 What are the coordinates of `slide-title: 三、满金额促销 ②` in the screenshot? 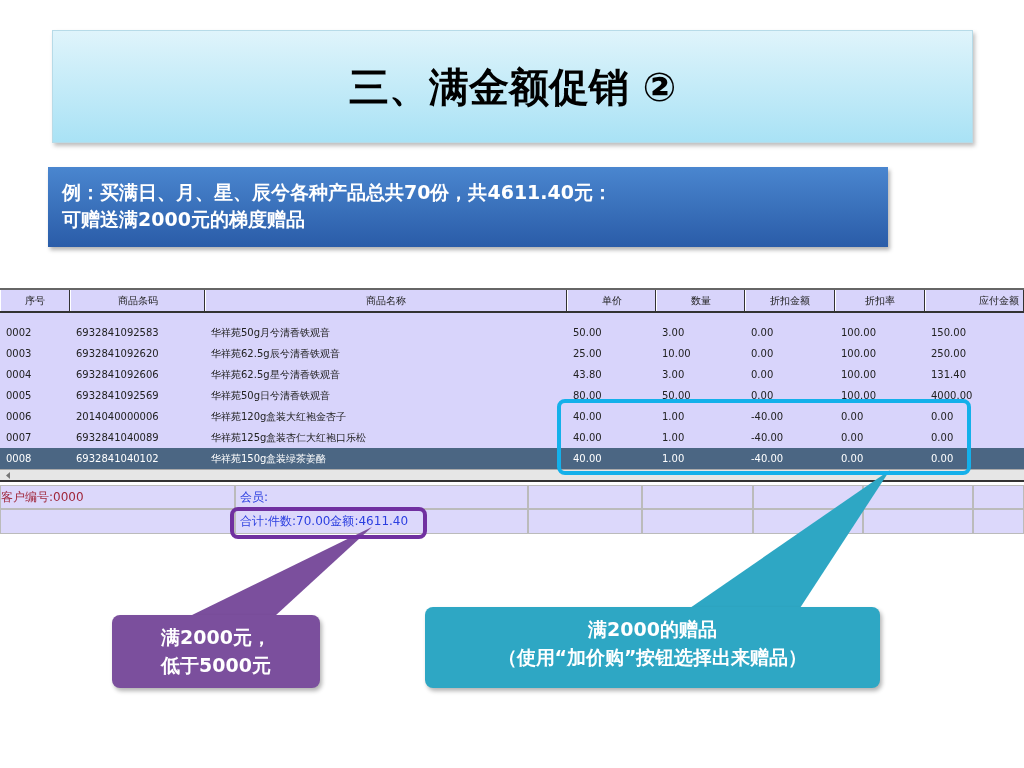 It's located at (512, 87).